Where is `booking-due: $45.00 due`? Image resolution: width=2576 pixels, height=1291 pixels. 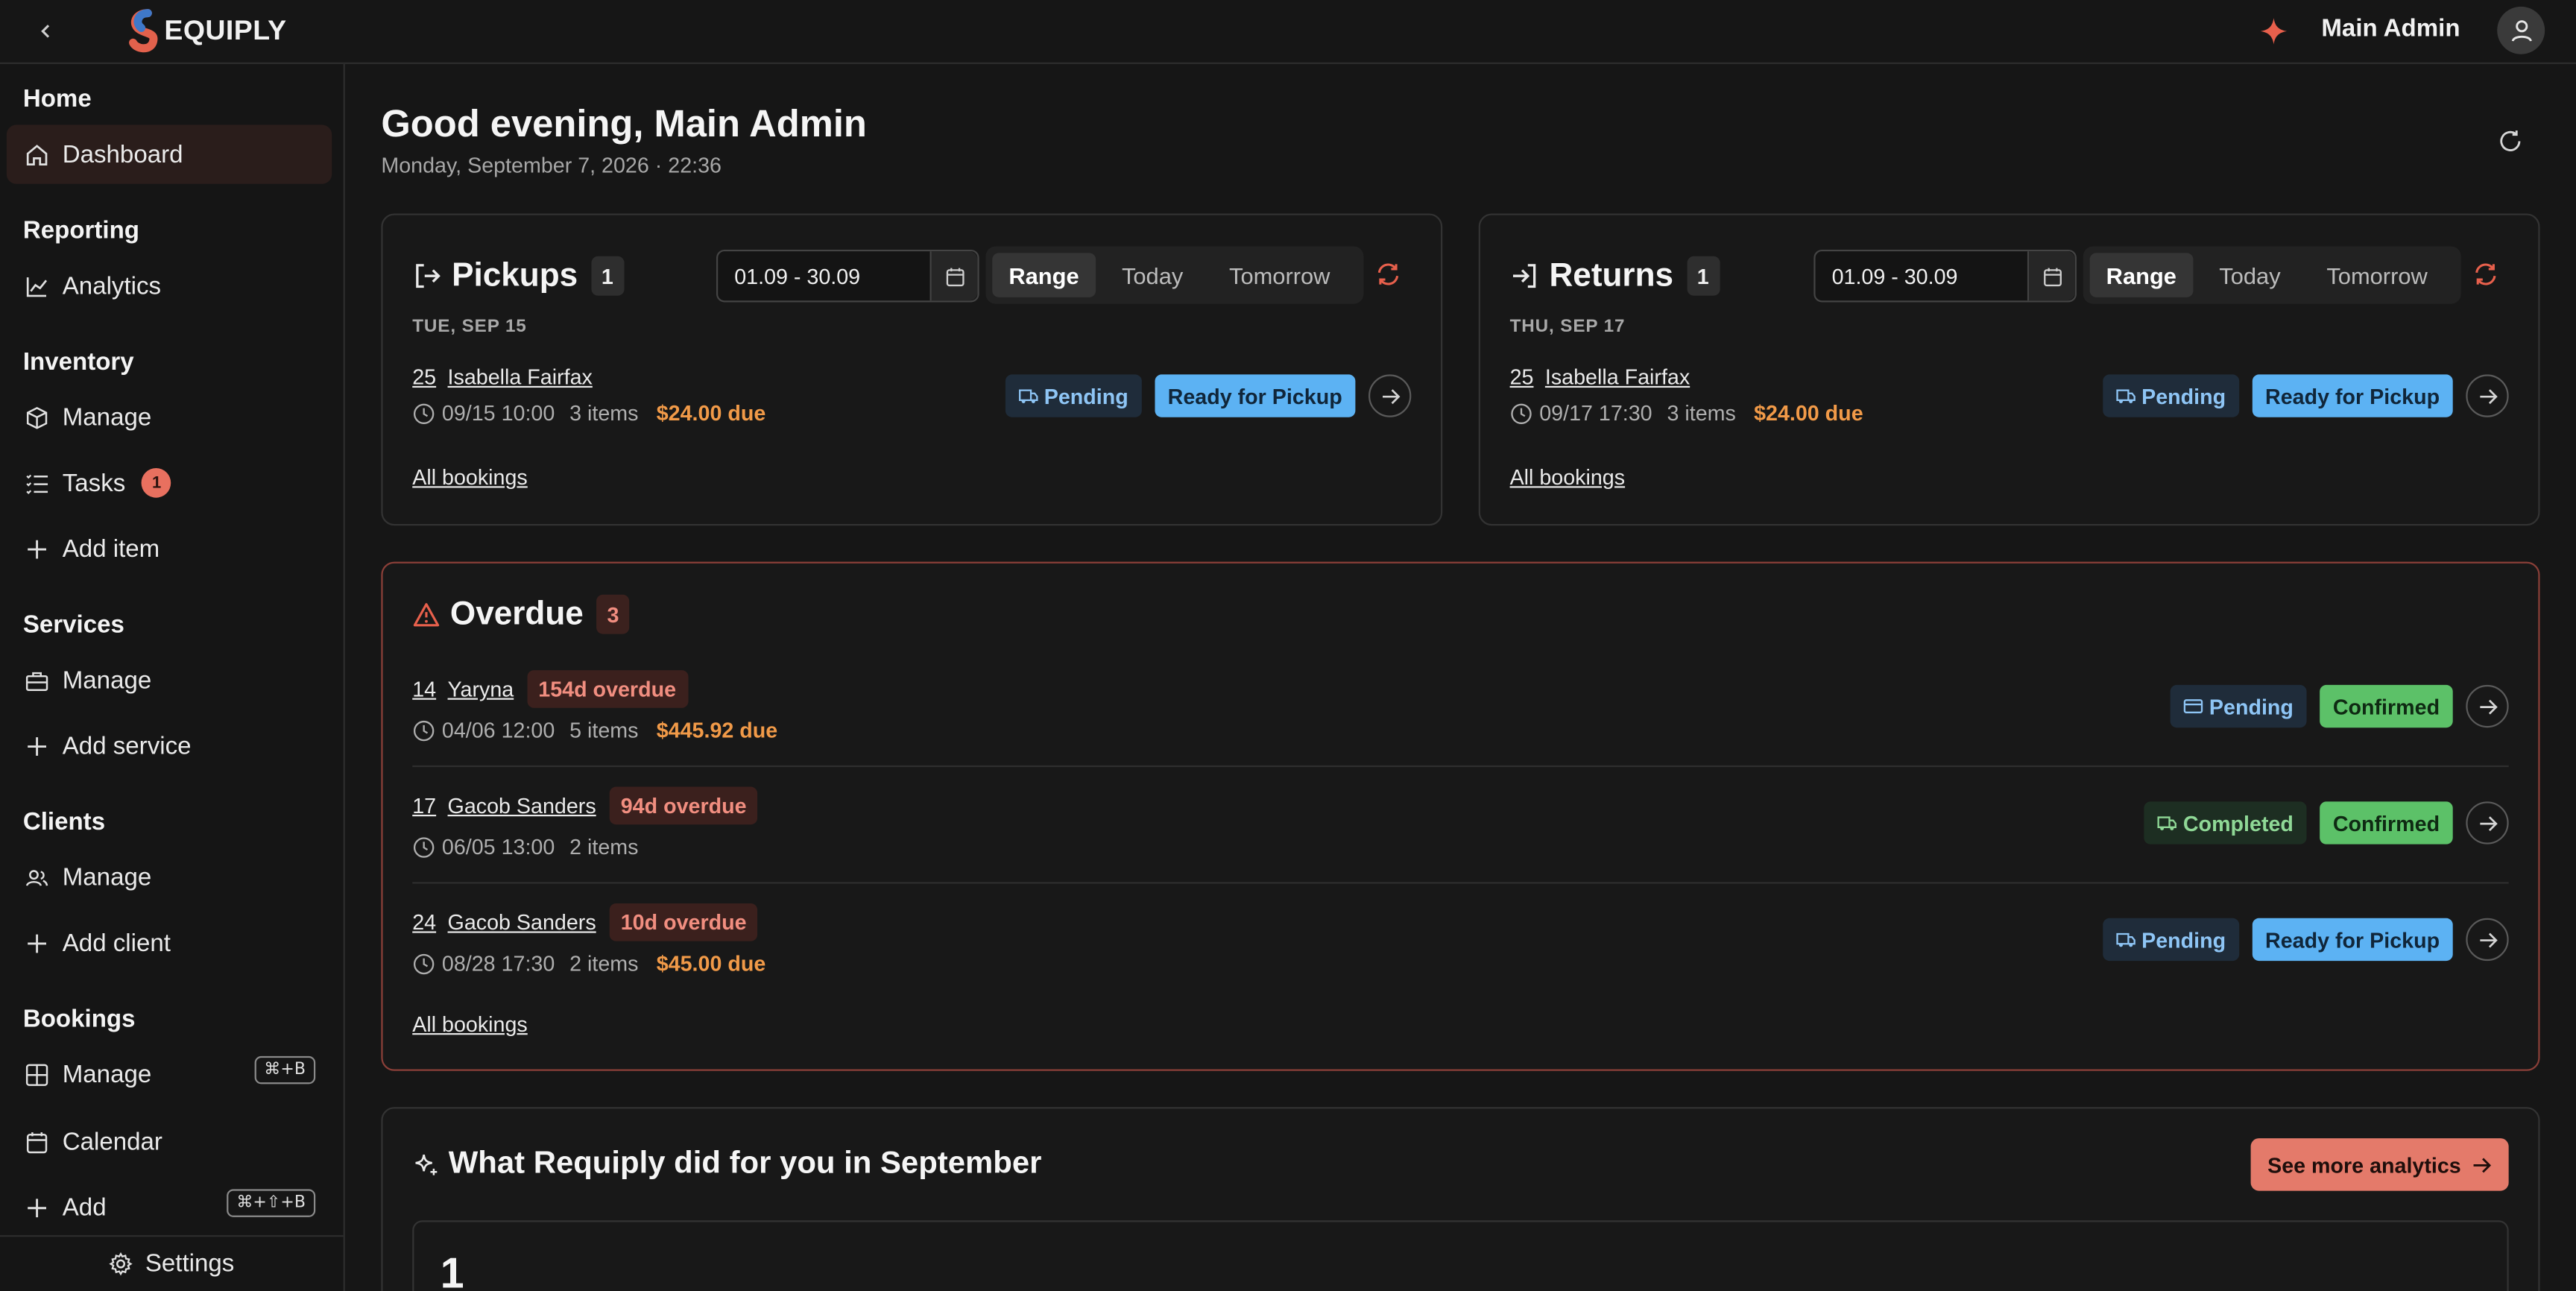 booking-due: $45.00 due is located at coordinates (711, 963).